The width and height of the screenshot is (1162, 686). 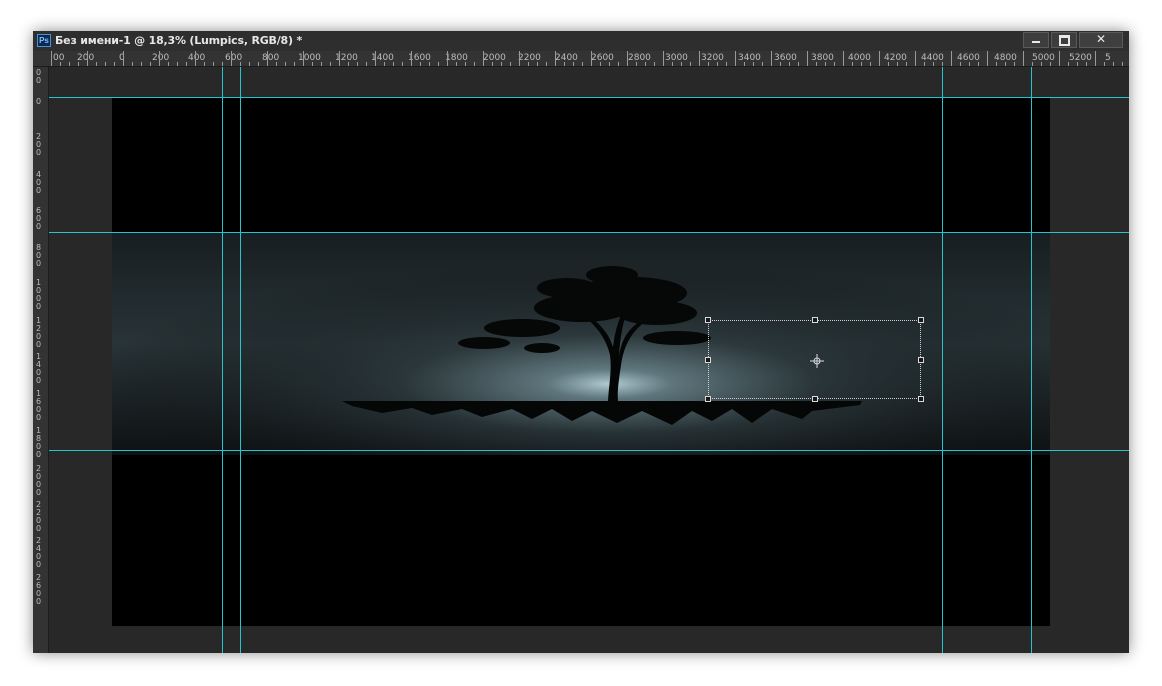 I want to click on ruler-left-label: 2200, so click(x=39, y=516).